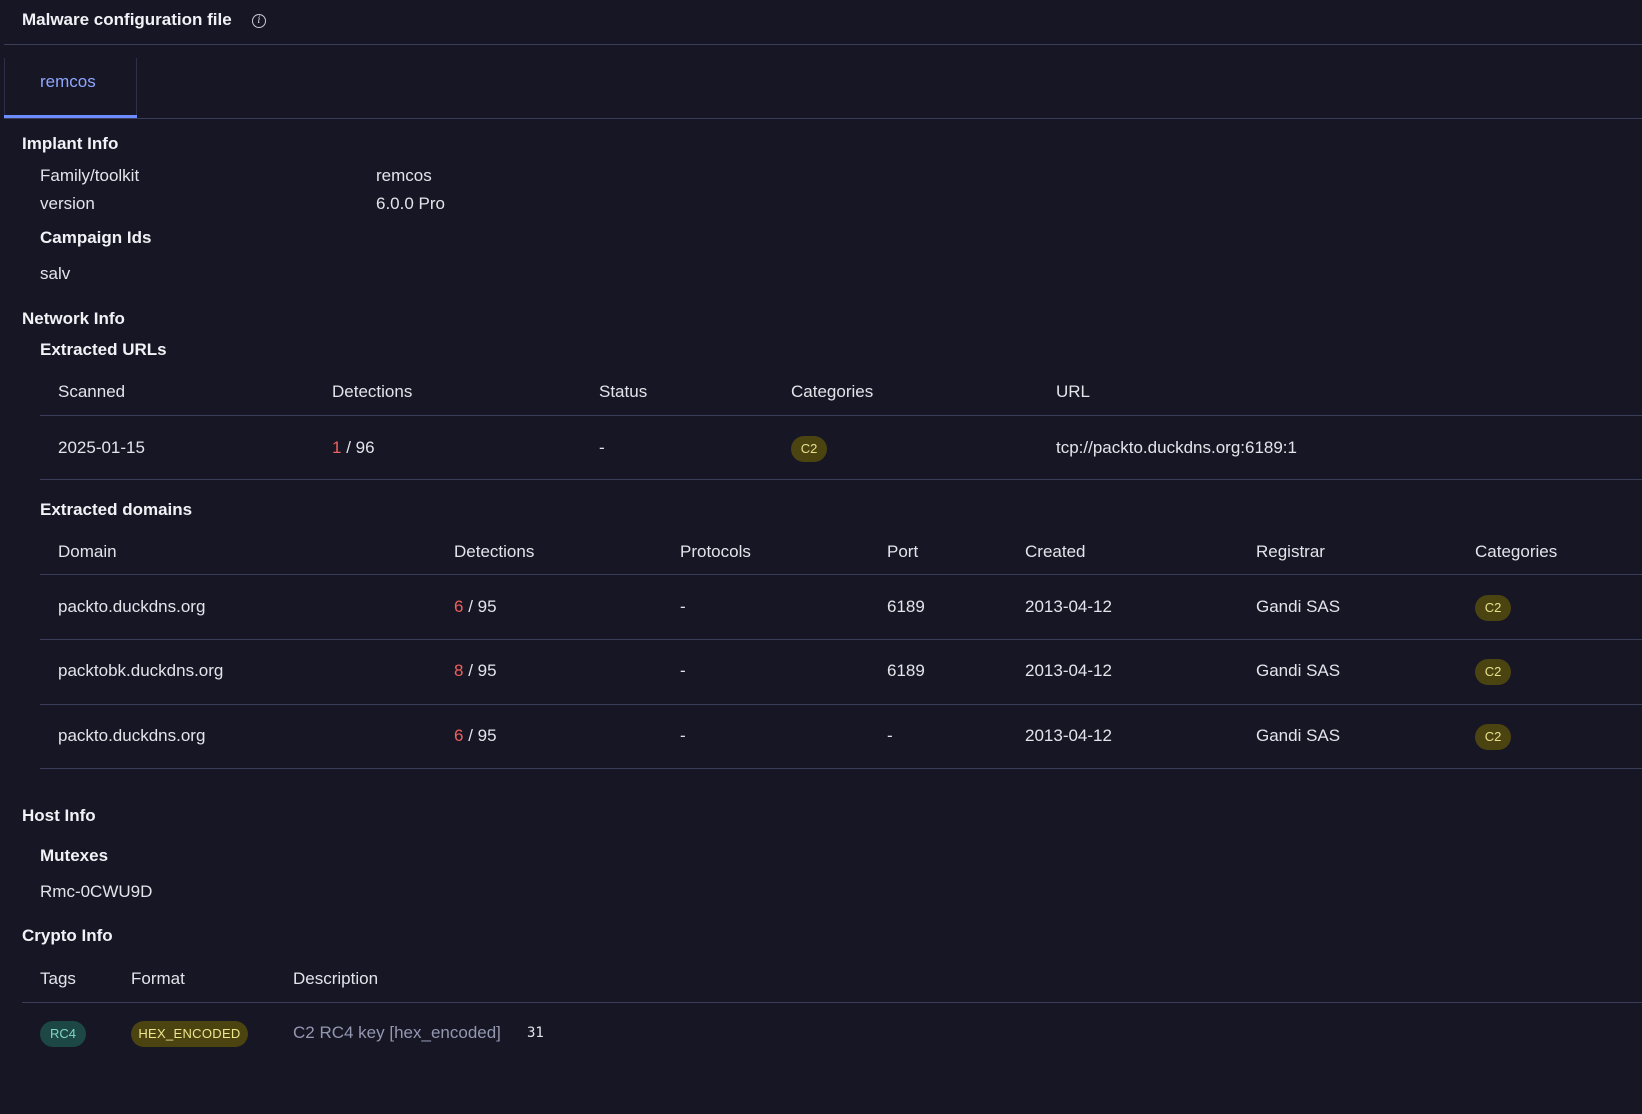 The width and height of the screenshot is (1642, 1114). Describe the element at coordinates (55, 273) in the screenshot. I see `campaign-id: salv` at that location.